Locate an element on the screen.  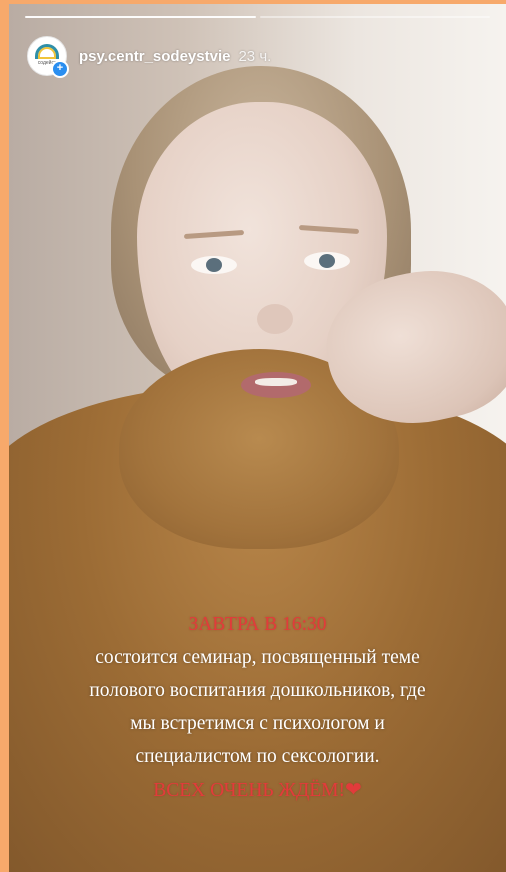
caption-line: мы встретимся с психологом и is located at coordinates (257, 723).